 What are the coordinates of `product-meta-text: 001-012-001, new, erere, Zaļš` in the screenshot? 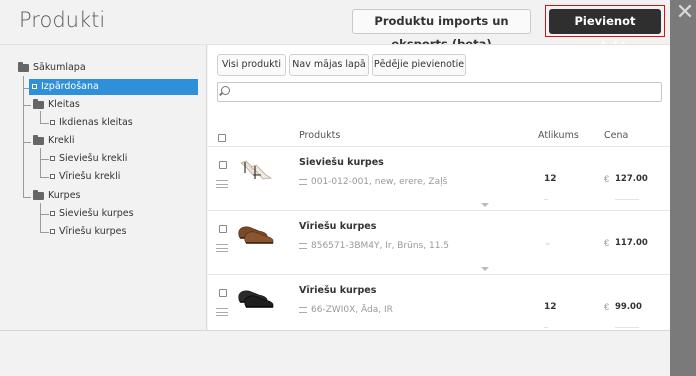 It's located at (379, 182).